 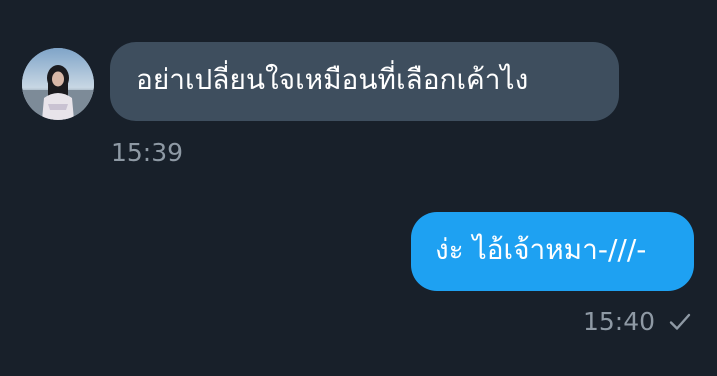 What do you see at coordinates (332, 79) in the screenshot?
I see `incoming-message-text: อย่าเปลี่ยนใจเหมือนที่เลือกเค้าไง` at bounding box center [332, 79].